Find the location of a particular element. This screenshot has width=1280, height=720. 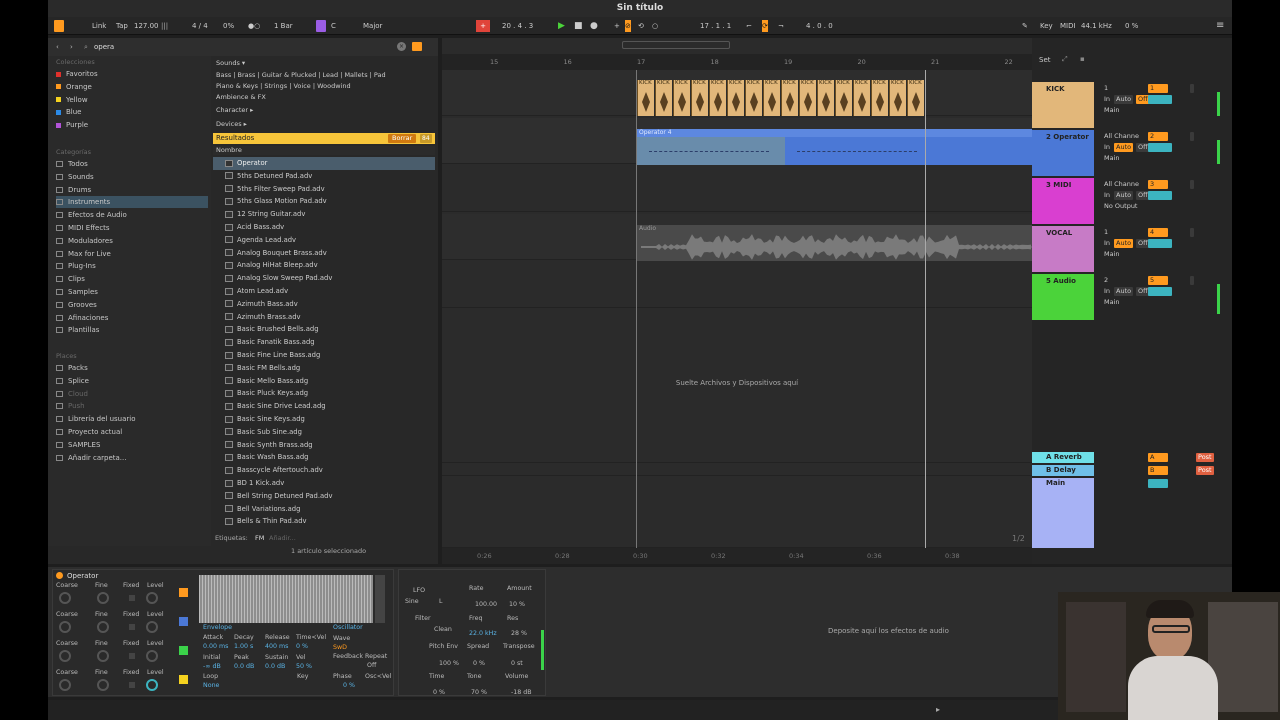

category-item: Sounds is located at coordinates (132, 177).